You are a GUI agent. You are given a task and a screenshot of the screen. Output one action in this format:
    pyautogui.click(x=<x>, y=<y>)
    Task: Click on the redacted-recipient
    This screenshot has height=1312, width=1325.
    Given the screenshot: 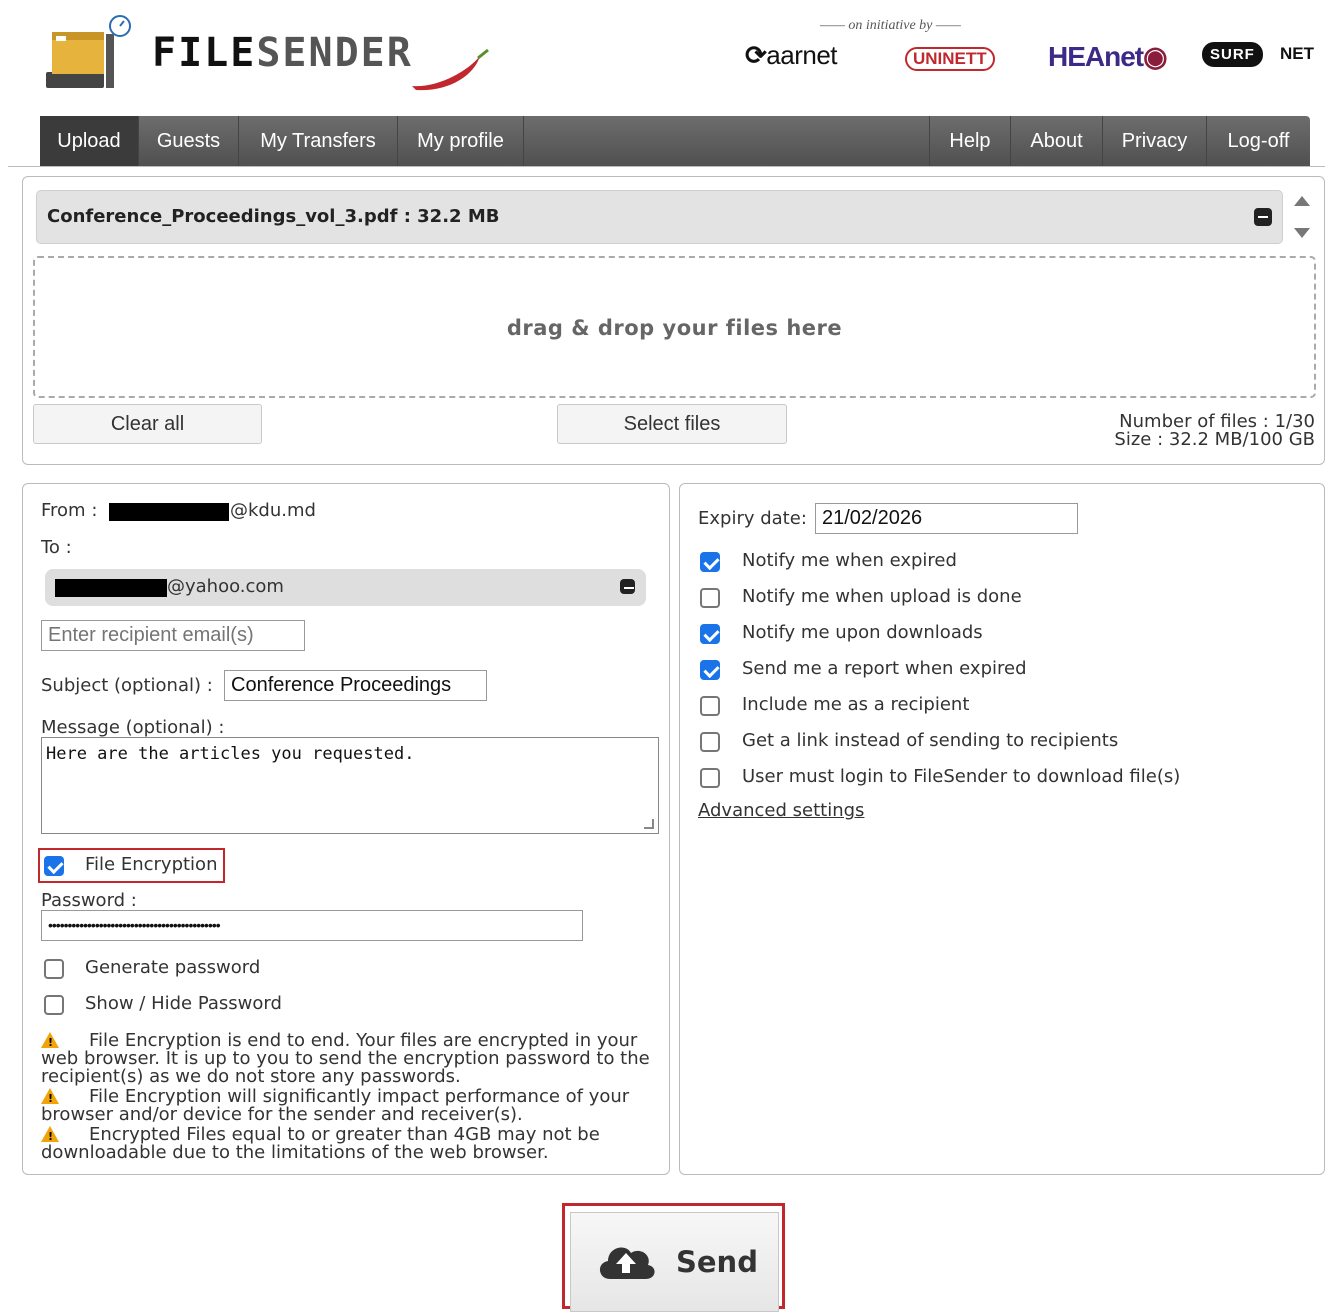 What is the action you would take?
    pyautogui.click(x=111, y=588)
    